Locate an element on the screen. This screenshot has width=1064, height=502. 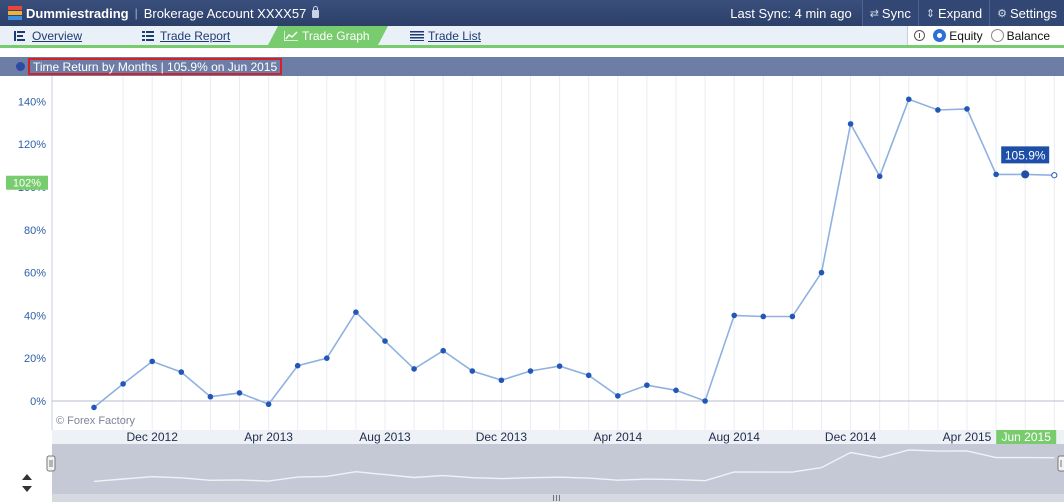
balance-radio is located at coordinates (997, 35).